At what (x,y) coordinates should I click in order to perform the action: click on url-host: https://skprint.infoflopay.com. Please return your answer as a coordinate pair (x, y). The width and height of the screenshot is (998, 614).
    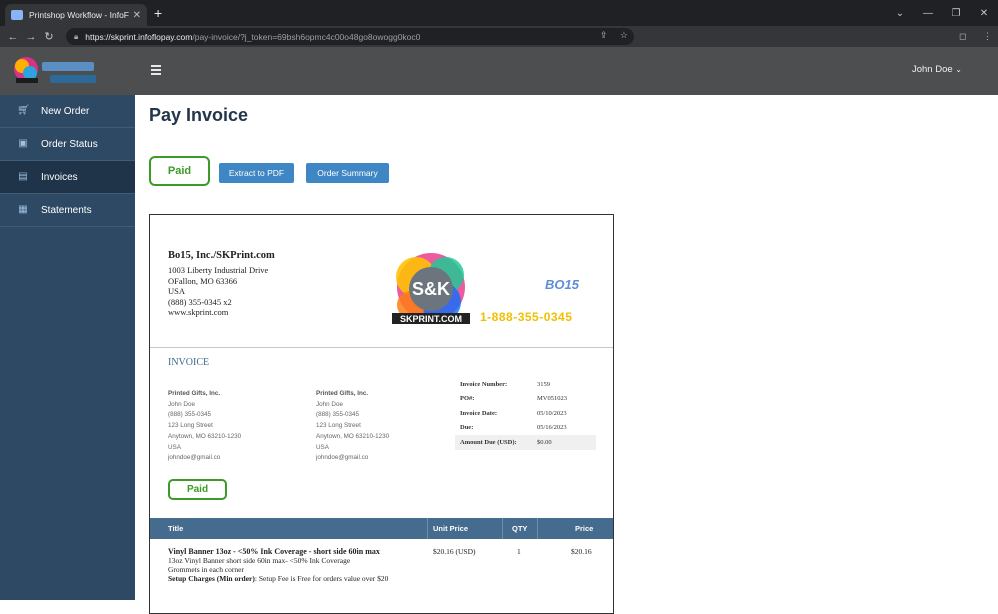
    Looking at the image, I should click on (139, 36).